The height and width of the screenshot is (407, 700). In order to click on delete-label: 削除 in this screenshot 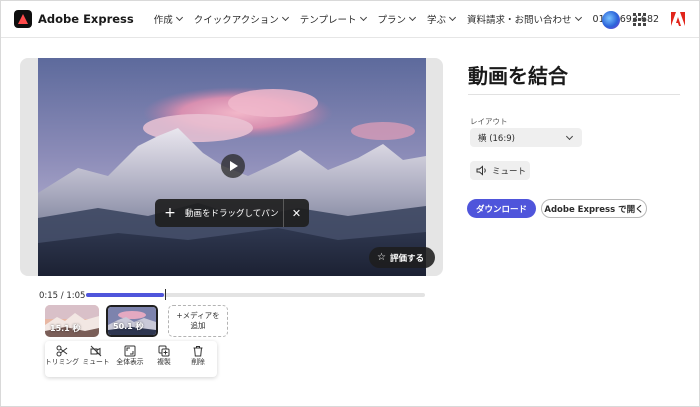, I will do `click(198, 362)`.